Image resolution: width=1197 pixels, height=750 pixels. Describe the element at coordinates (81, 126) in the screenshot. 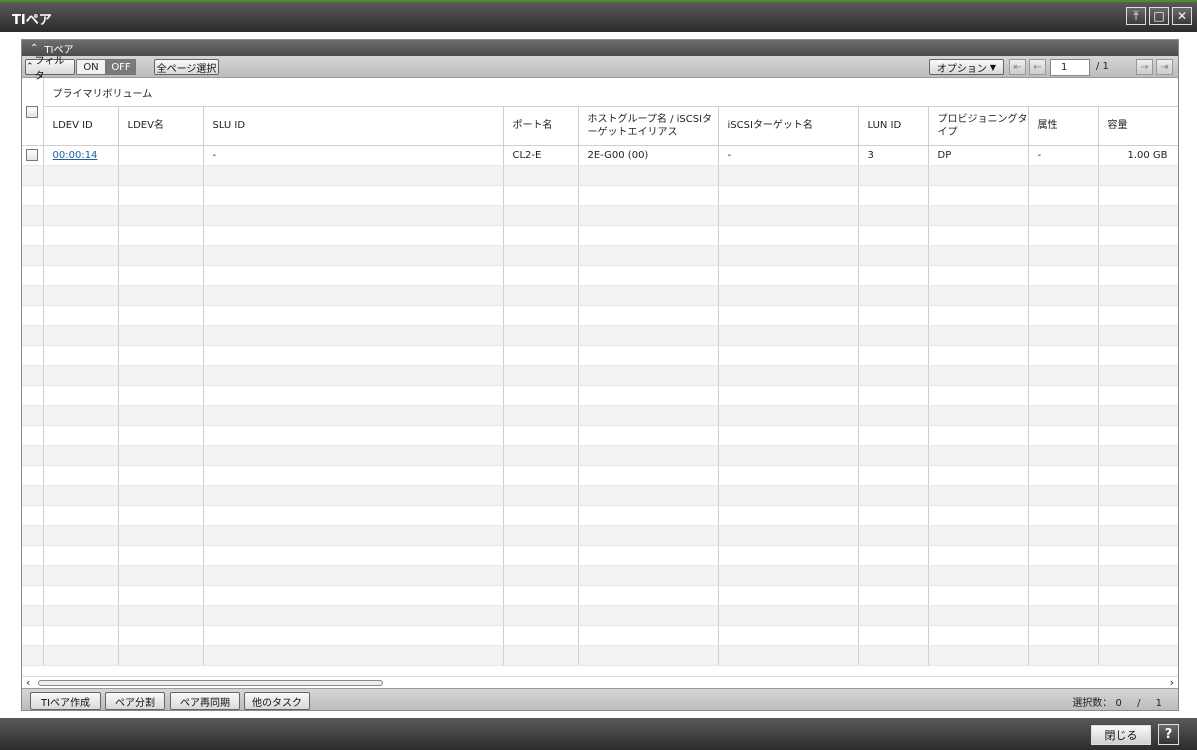

I see `column-header: LDEV ID` at that location.